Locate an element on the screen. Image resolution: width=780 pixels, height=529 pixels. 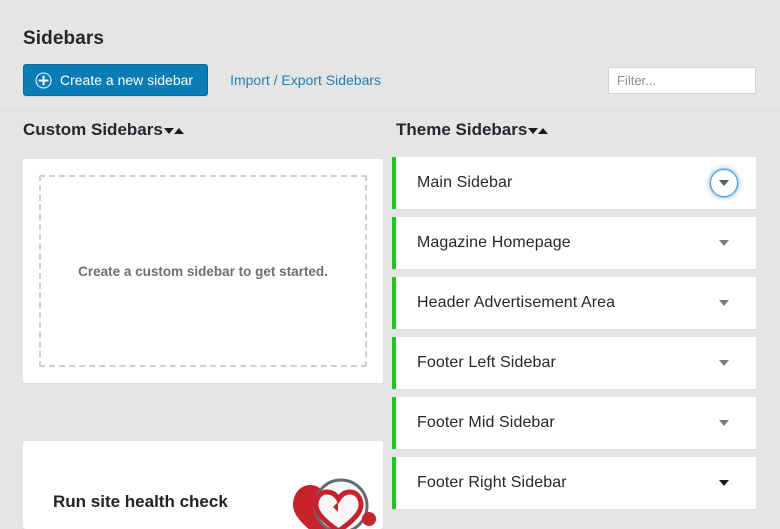
theme-sidebar-row-label: Magazine Homepage is located at coordinates (494, 242).